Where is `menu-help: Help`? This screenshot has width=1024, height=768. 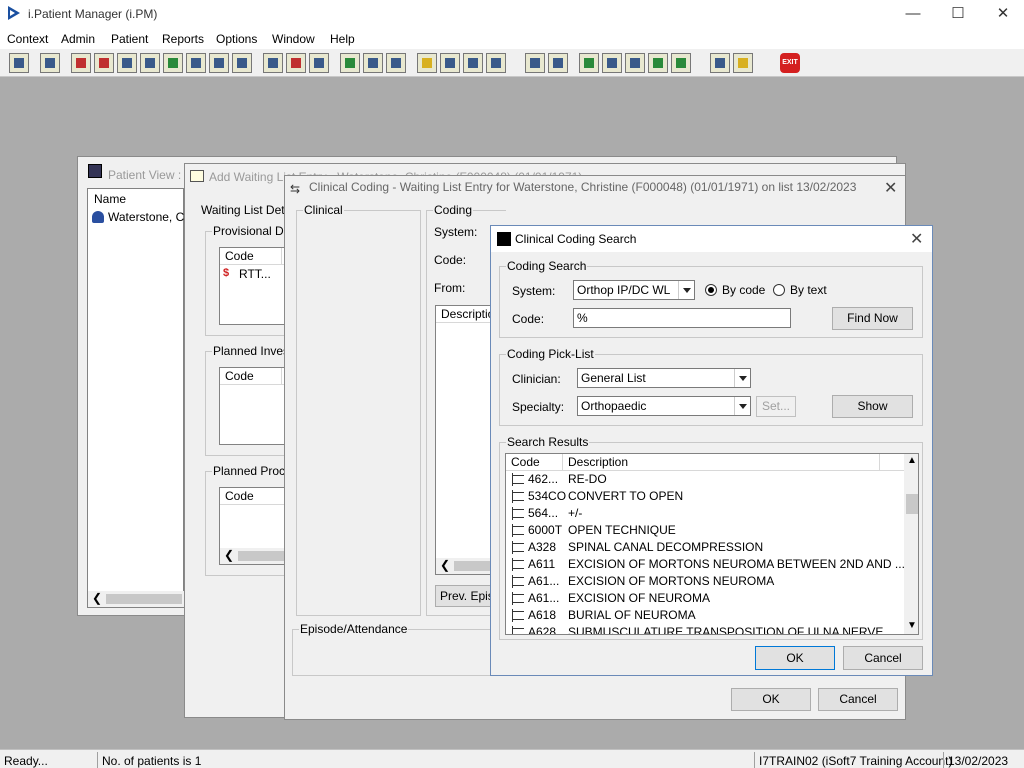
menu-help: Help is located at coordinates (342, 39).